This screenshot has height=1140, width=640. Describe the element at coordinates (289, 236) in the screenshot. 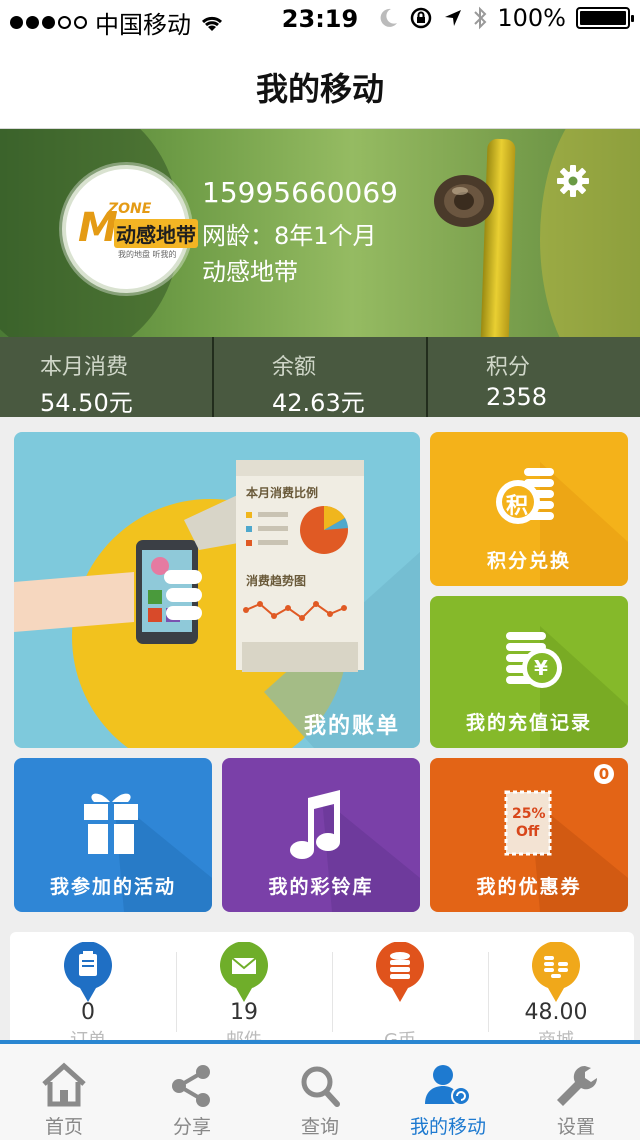

I see `network-age: 网龄：8年1个月` at that location.